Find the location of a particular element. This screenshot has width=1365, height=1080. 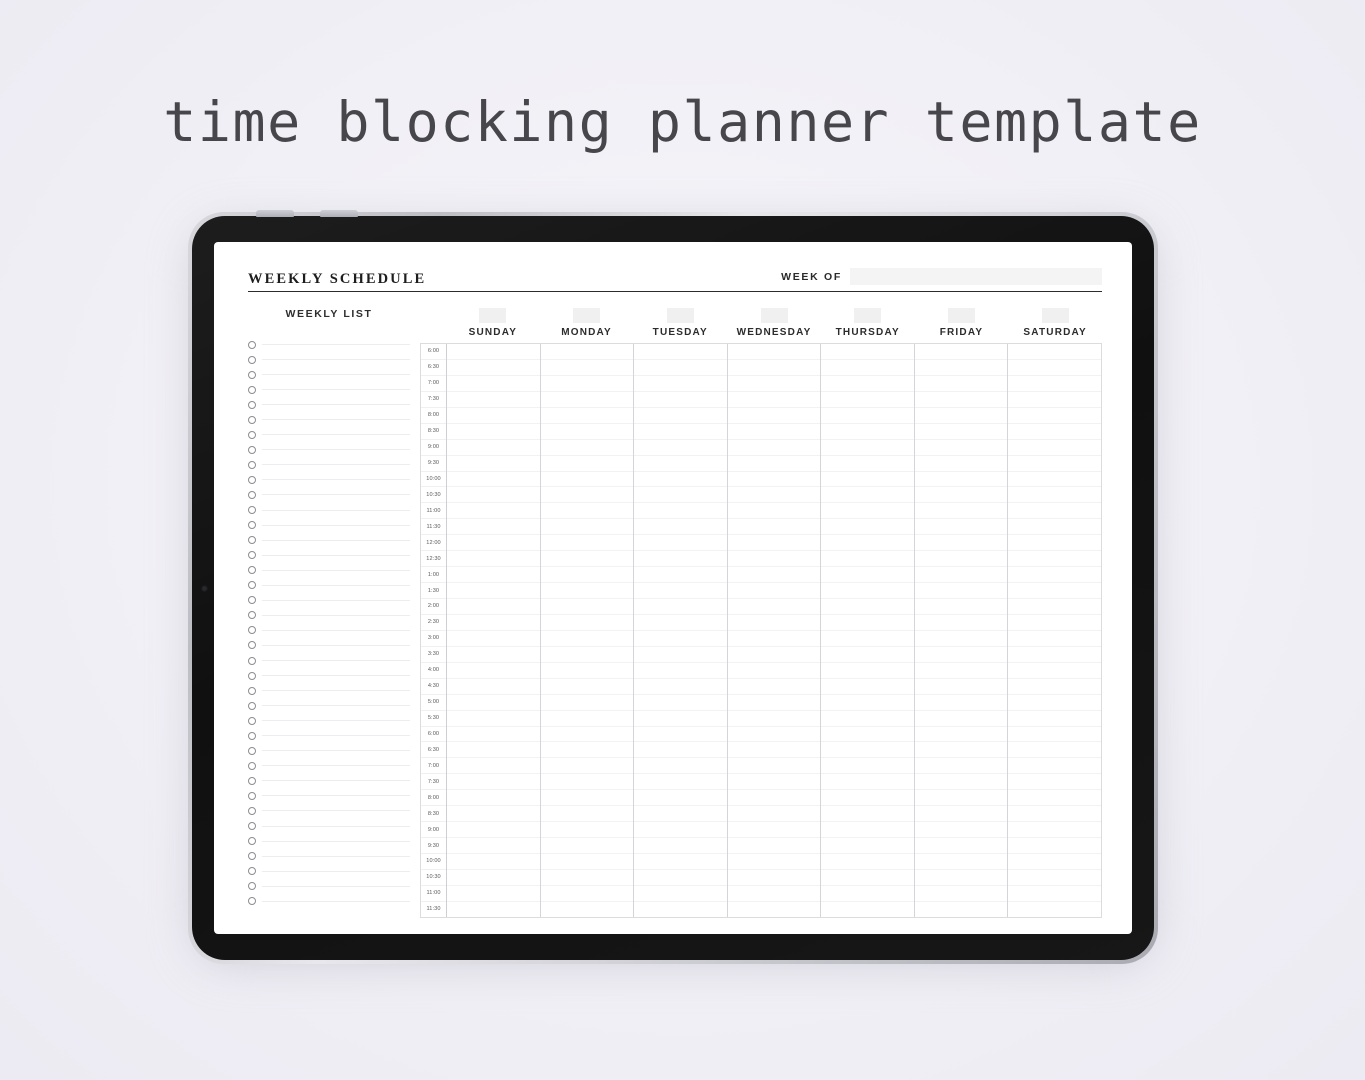

week-of-input is located at coordinates (976, 276).